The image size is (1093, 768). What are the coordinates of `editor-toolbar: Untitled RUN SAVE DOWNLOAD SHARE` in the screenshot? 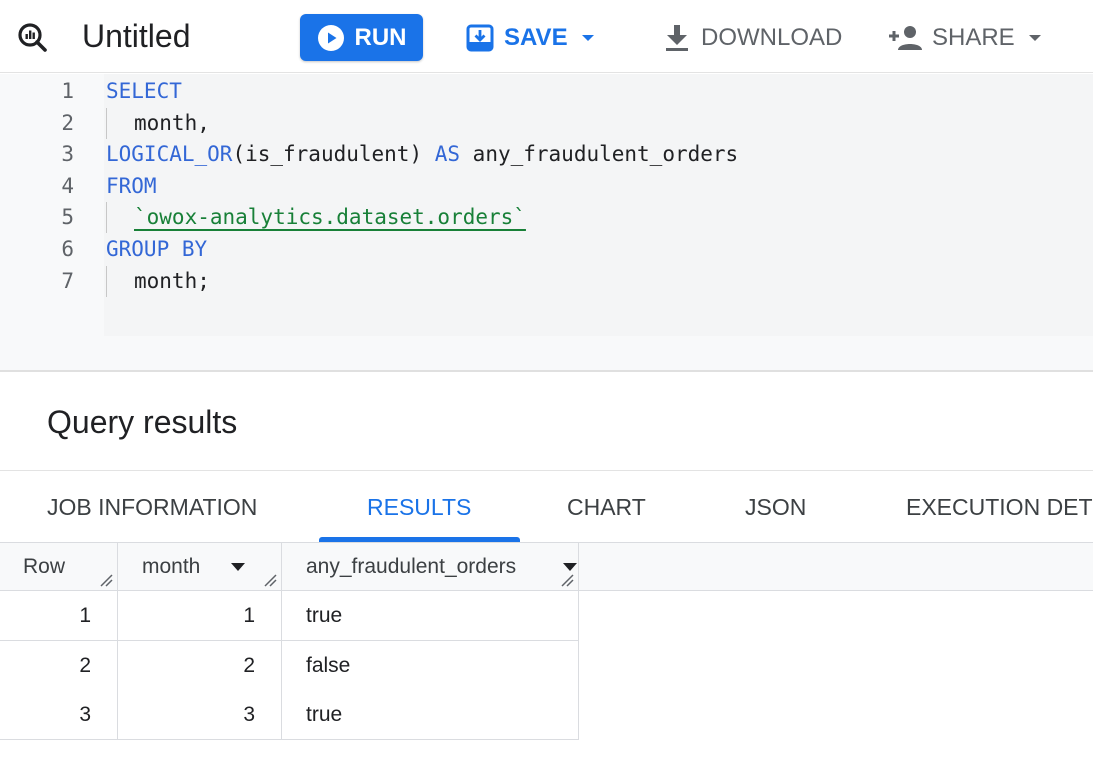 It's located at (546, 36).